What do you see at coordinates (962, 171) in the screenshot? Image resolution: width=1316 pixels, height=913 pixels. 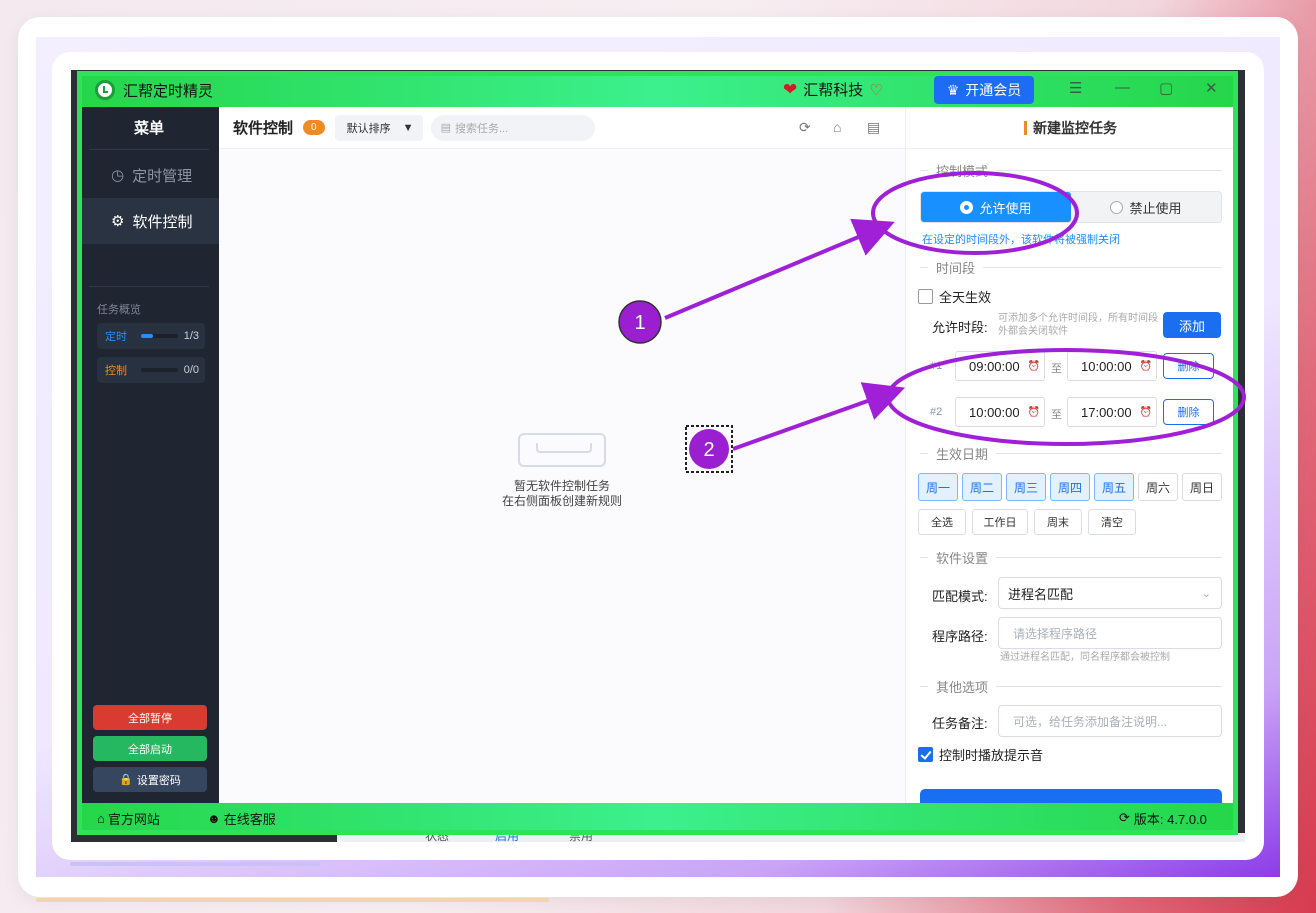 I see `section-label: 控制模式` at bounding box center [962, 171].